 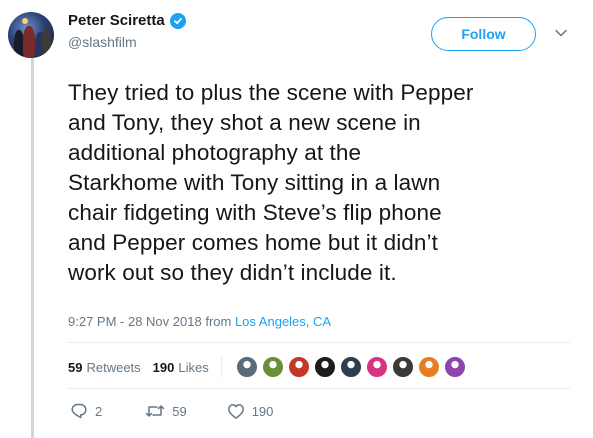 What do you see at coordinates (215, 152) in the screenshot?
I see `tweet-text-line: additional photography at the` at bounding box center [215, 152].